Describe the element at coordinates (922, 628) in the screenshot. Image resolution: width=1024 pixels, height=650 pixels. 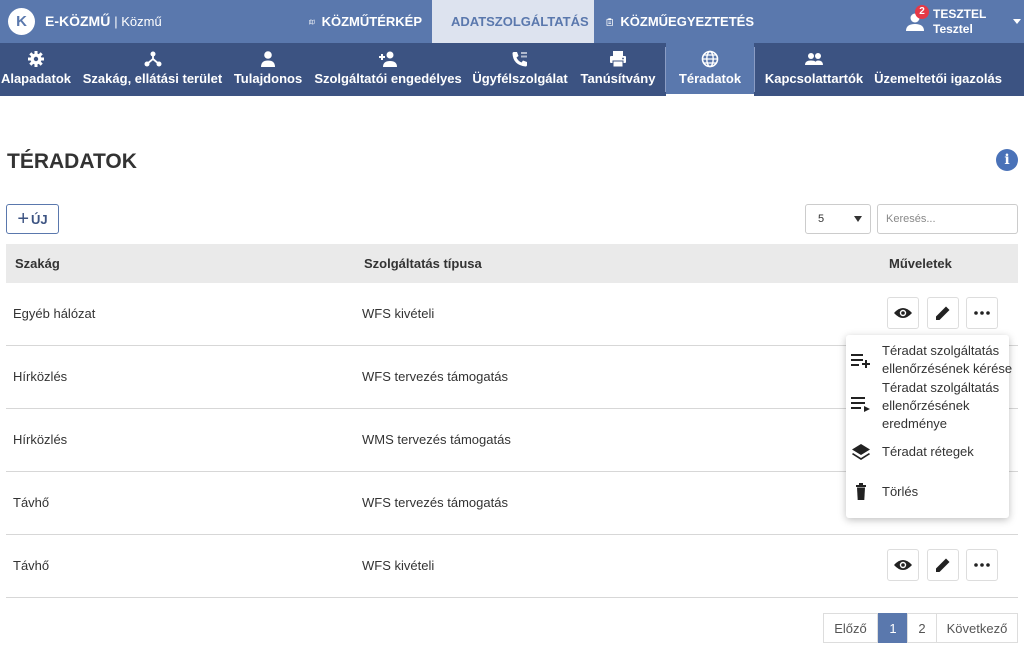
I see `pagination-page: 2` at that location.